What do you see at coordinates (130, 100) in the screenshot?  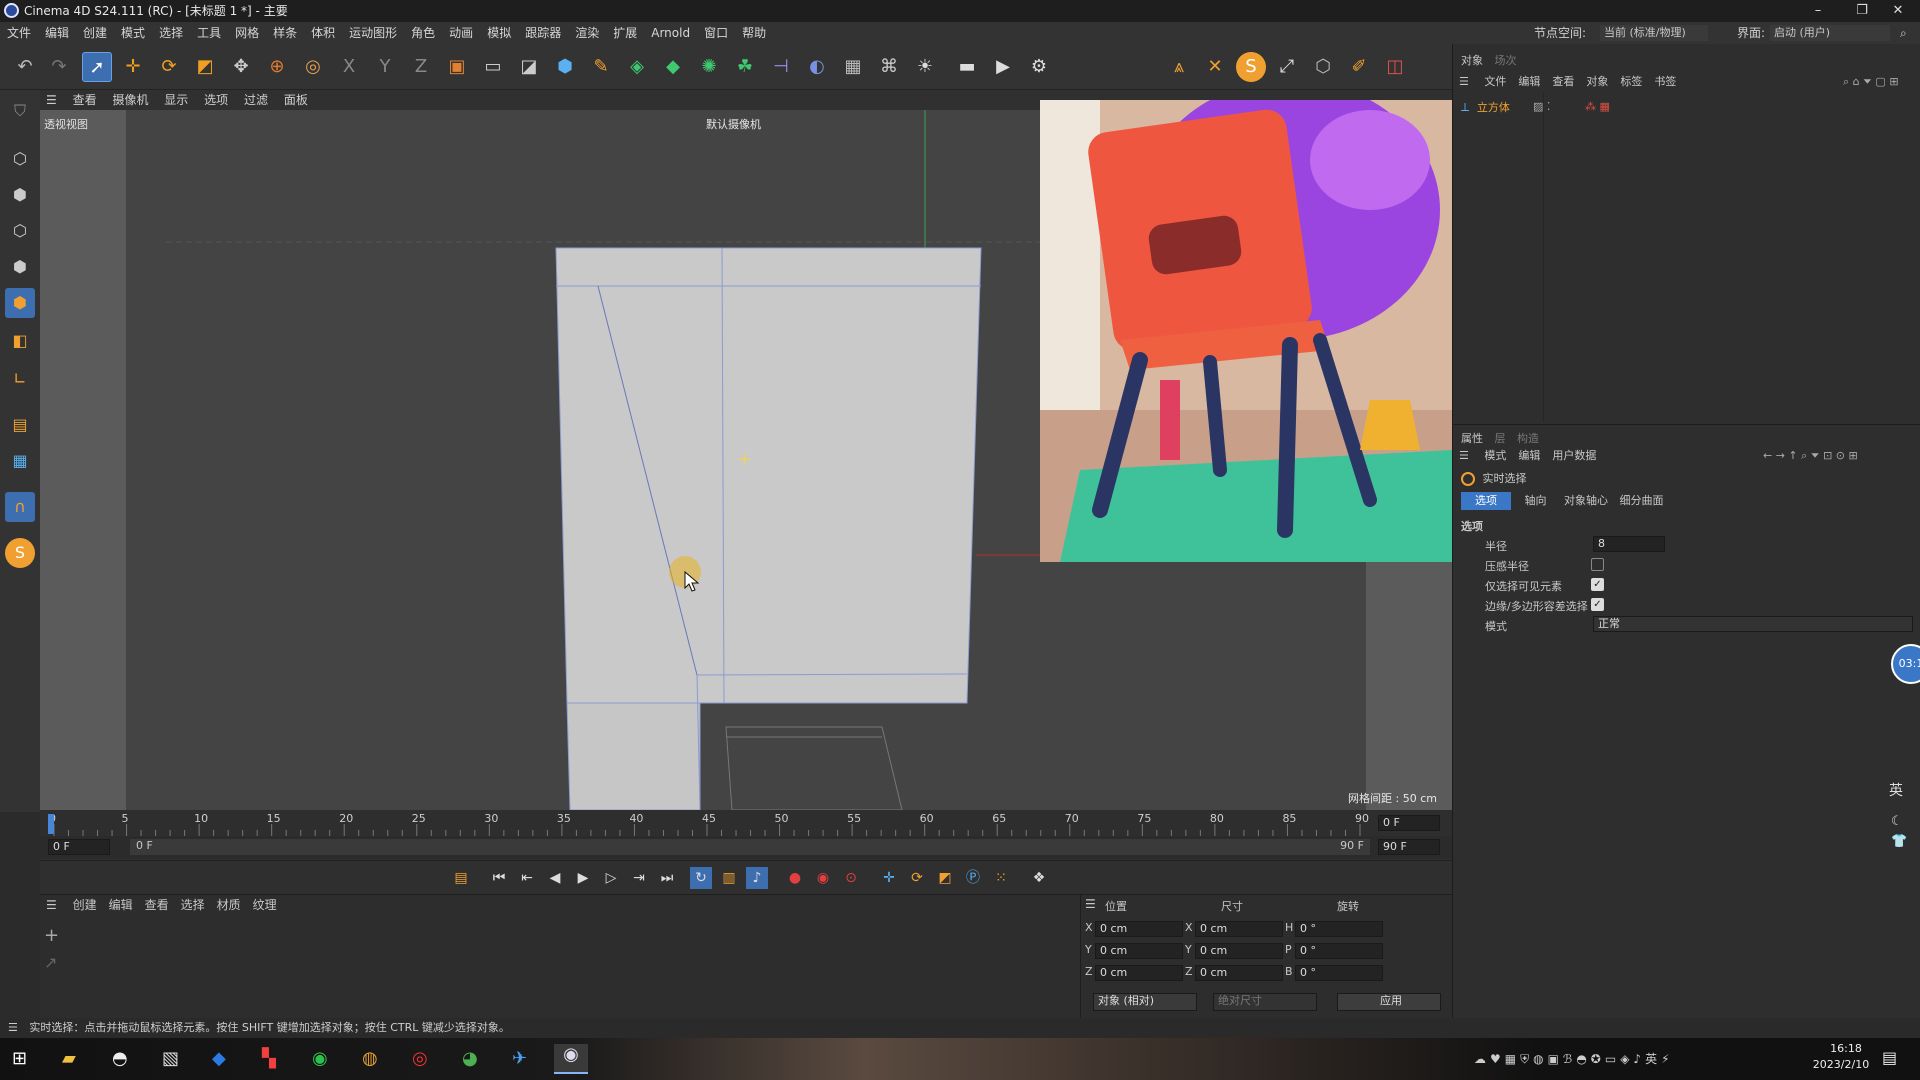 I see `vp-menu-cameras: 摄像机` at bounding box center [130, 100].